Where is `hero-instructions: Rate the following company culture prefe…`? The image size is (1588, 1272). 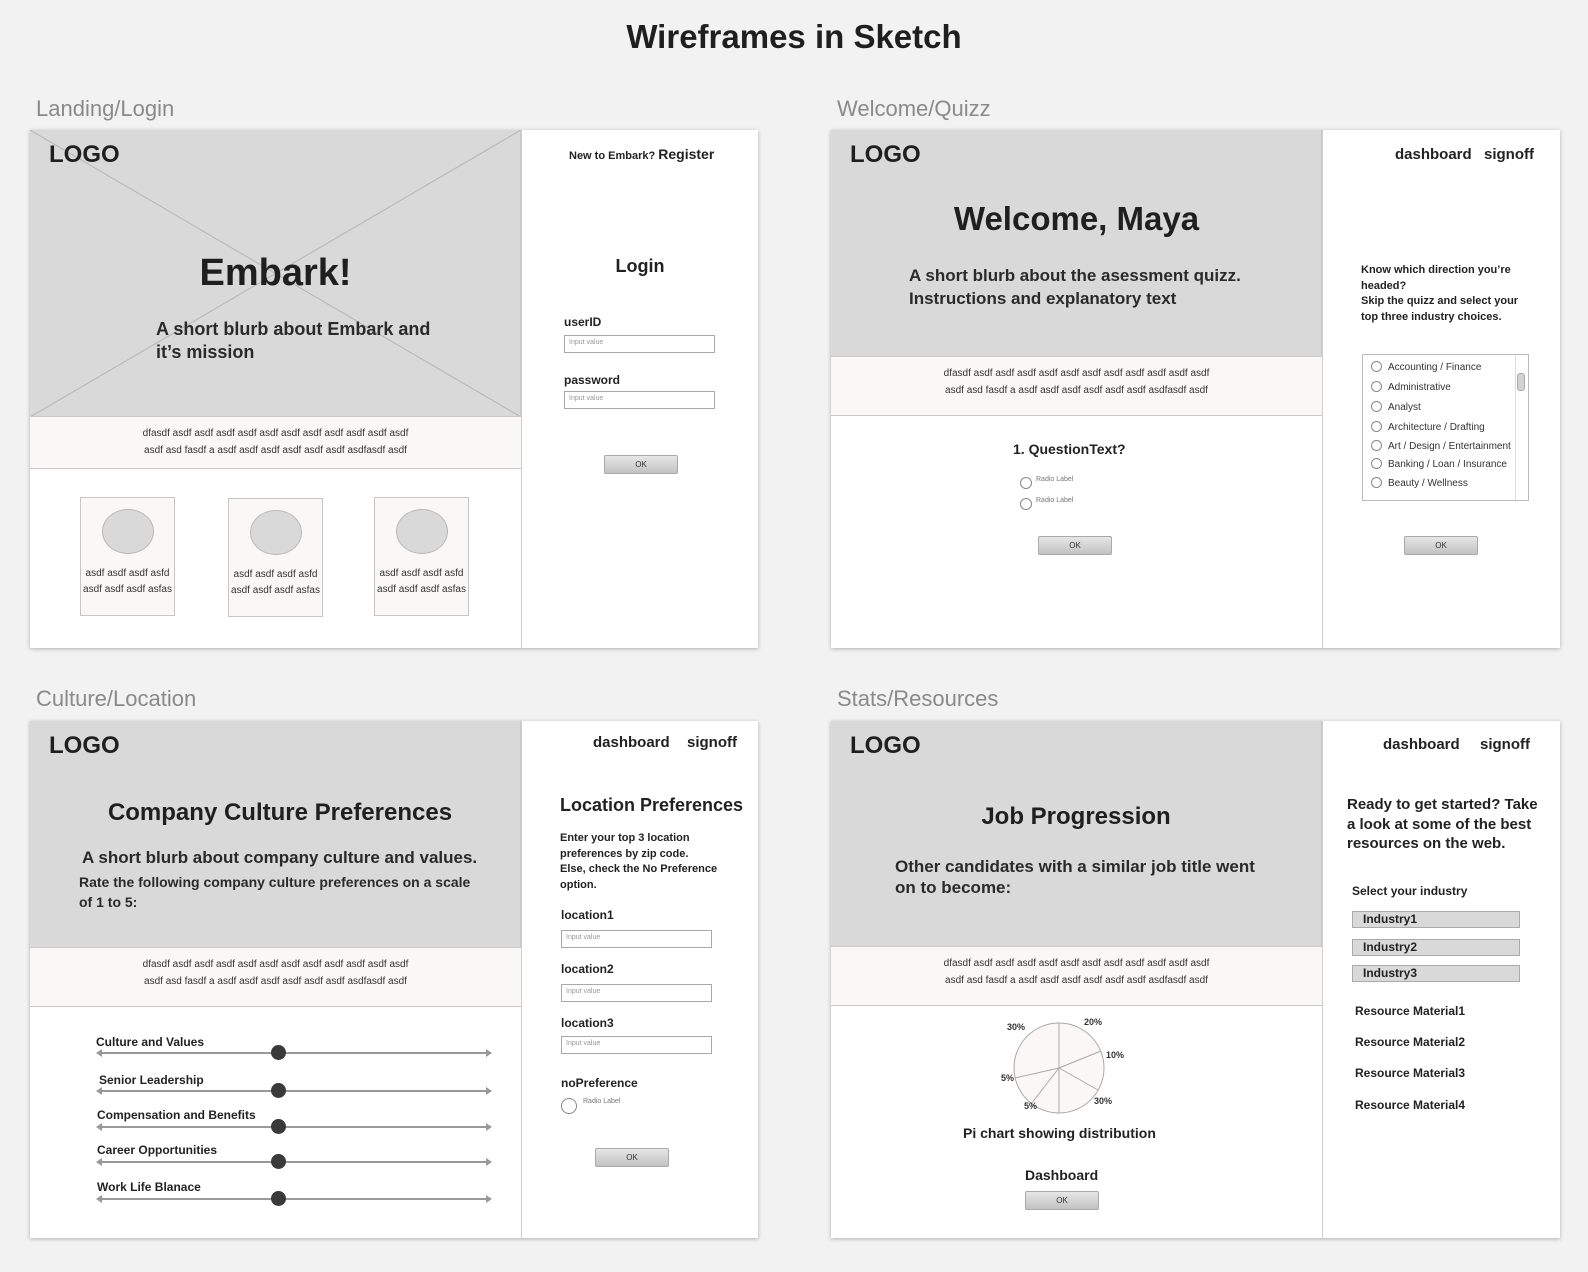 hero-instructions: Rate the following company culture prefe… is located at coordinates (275, 892).